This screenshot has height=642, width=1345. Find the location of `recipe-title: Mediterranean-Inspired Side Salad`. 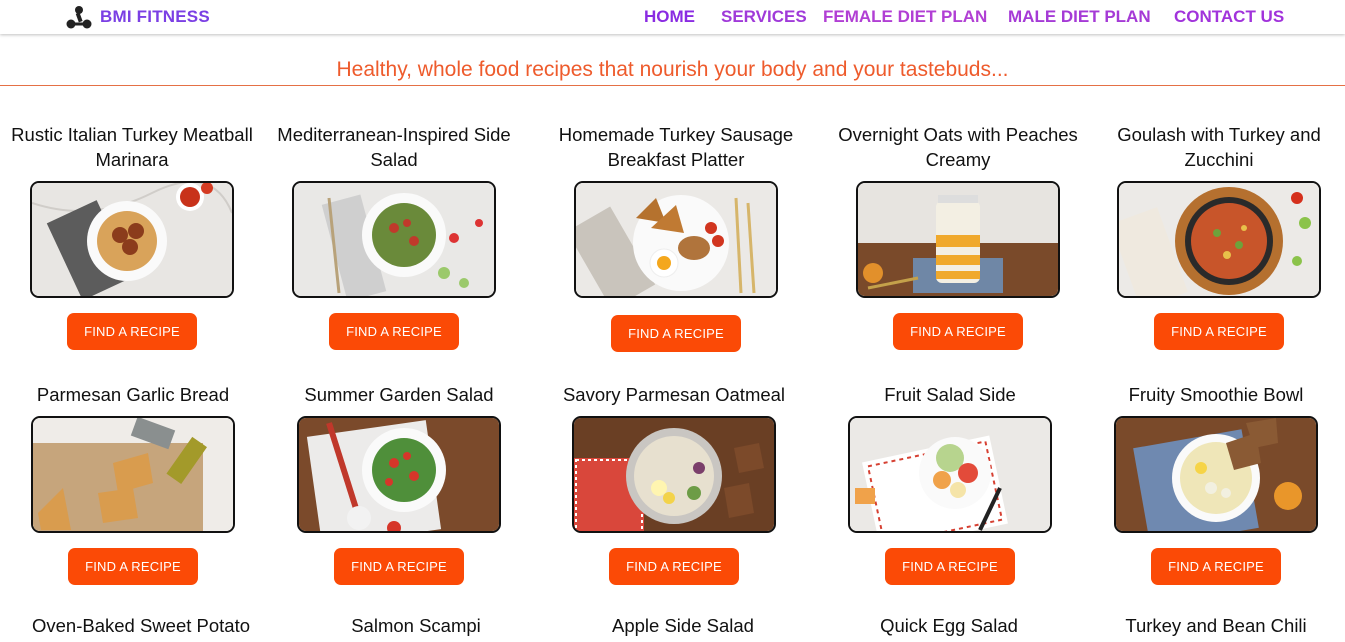

recipe-title: Mediterranean-Inspired Side Salad is located at coordinates (394, 147).